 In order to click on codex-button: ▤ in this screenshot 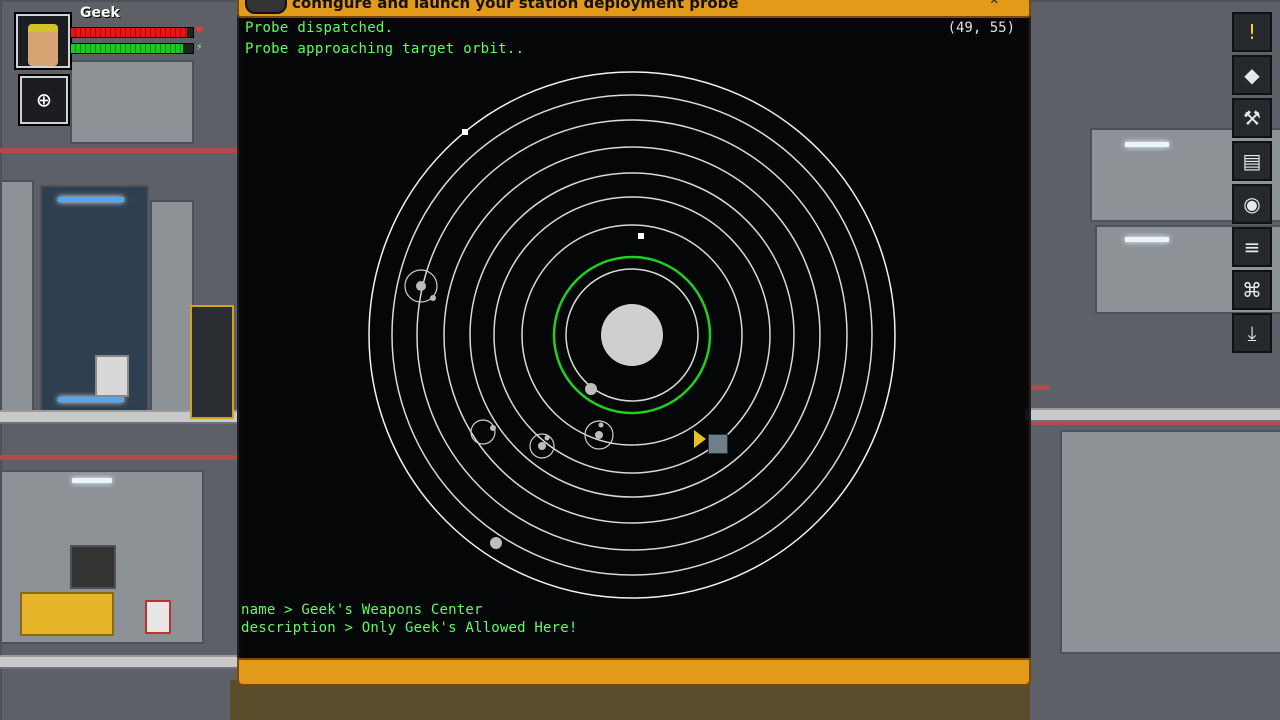, I will do `click(1252, 161)`.